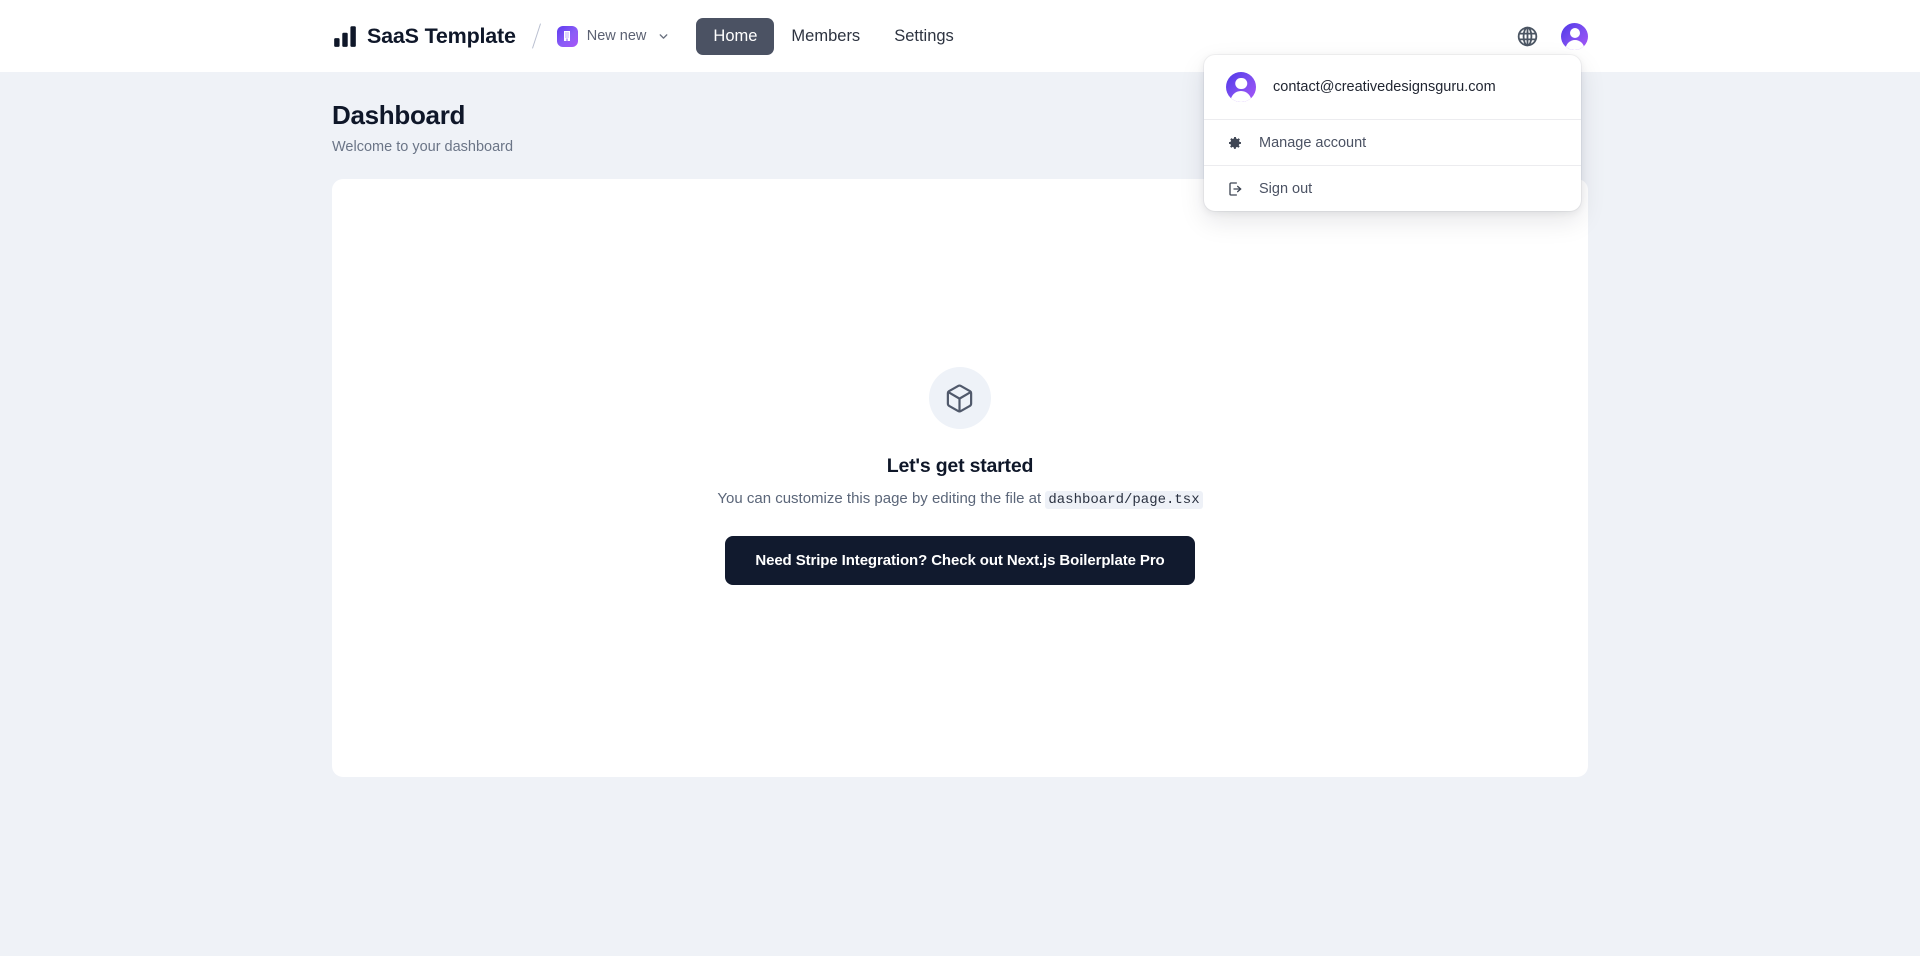 The image size is (1920, 968). What do you see at coordinates (959, 398) in the screenshot?
I see `box-3d-icon` at bounding box center [959, 398].